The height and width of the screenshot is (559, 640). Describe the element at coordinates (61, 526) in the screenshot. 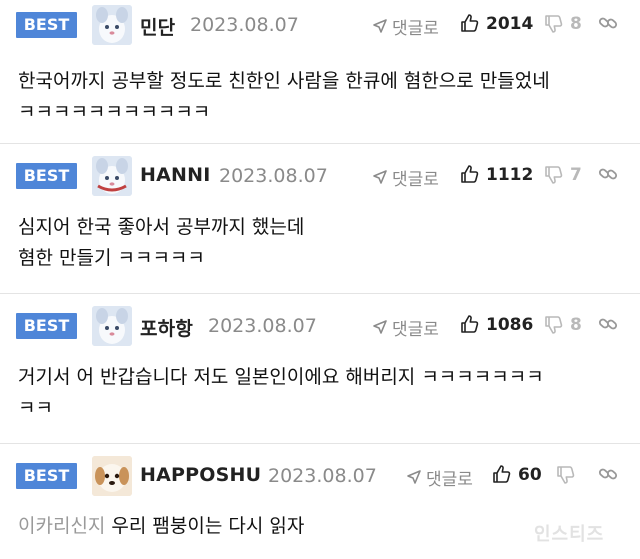

I see `reply-target: 이카리신지` at that location.